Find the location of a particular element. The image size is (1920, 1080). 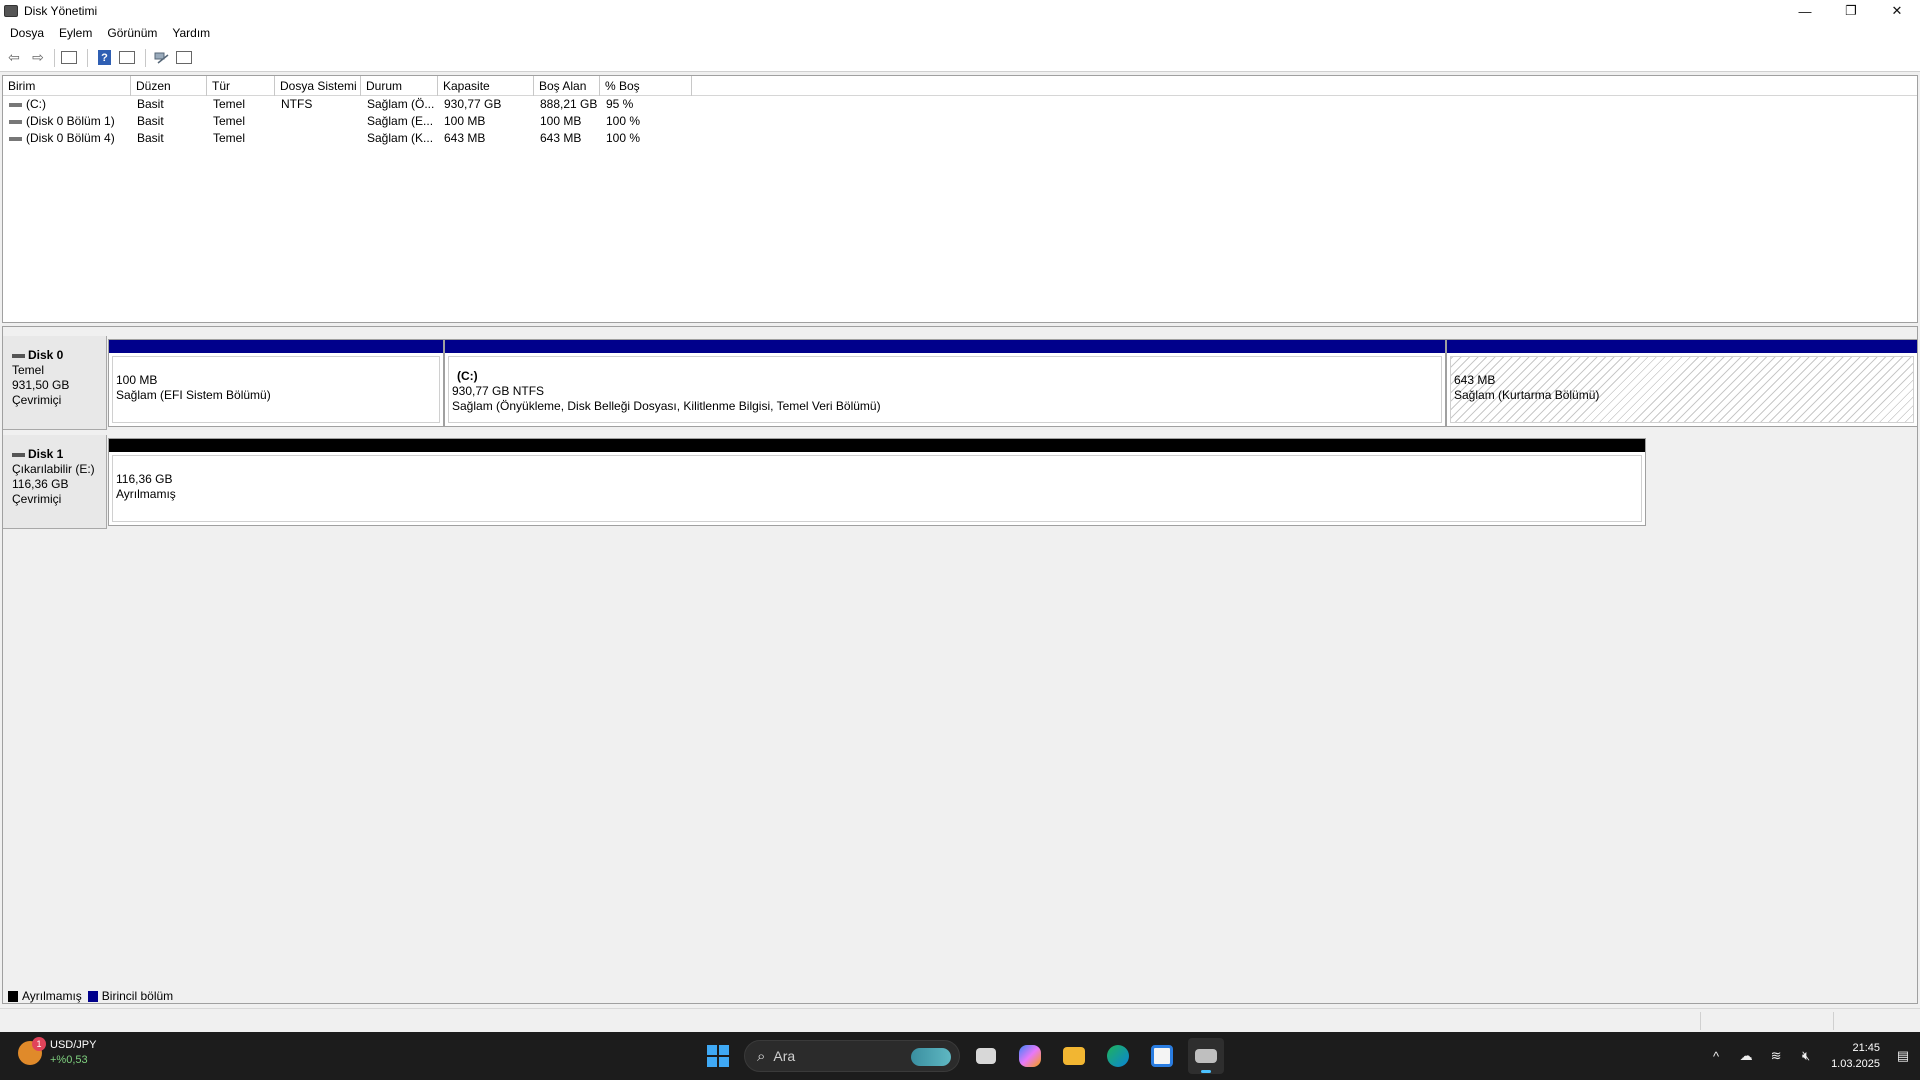

task-view-icon is located at coordinates (986, 1056).